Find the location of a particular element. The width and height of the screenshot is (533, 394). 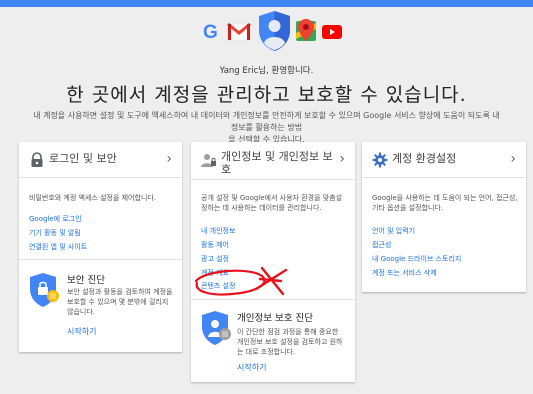

account-shield-avatar-icon is located at coordinates (274, 31).